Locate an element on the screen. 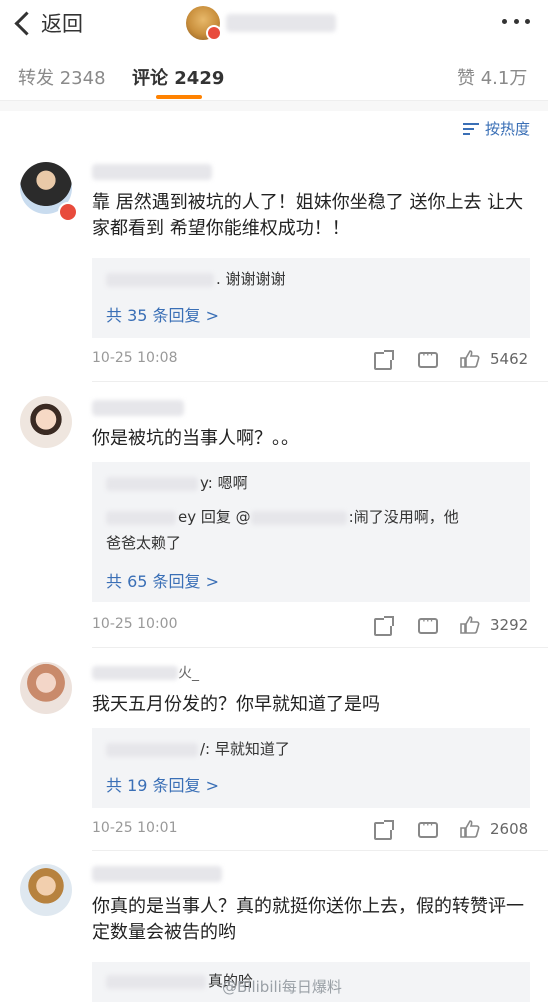 This screenshot has height=1002, width=548. author-avatar is located at coordinates (204, 23).